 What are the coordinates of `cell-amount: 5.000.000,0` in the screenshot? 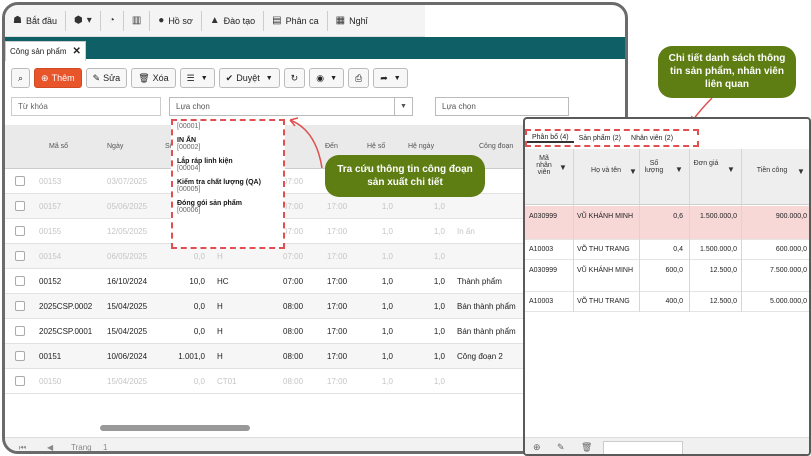 It's located at (788, 301).